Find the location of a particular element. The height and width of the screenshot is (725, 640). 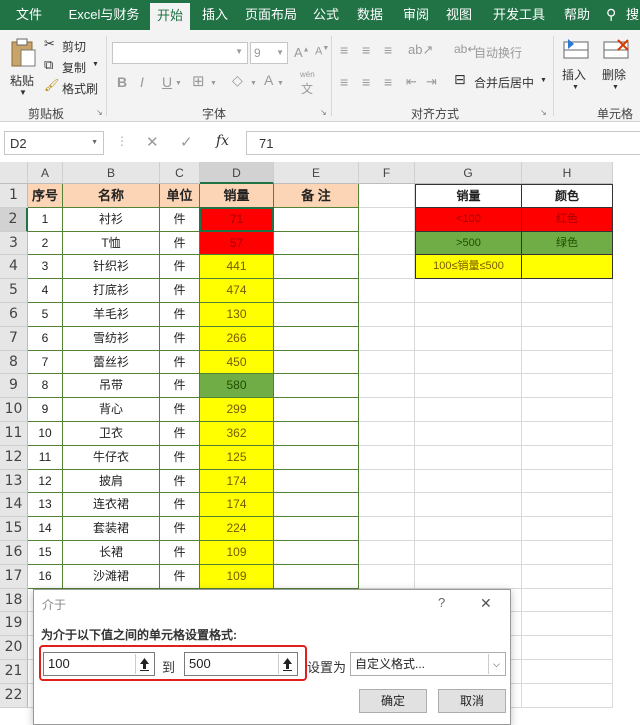

menu-tab: 开发工具 is located at coordinates (519, 15).